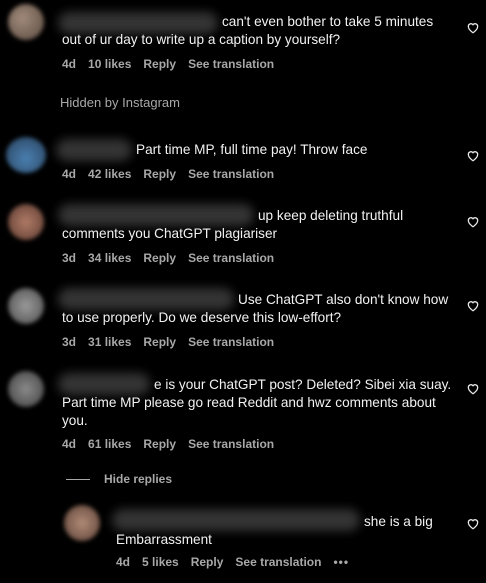 Image resolution: width=486 pixels, height=583 pixels. I want to click on comment-meta: 4d 10 likes Reply See translation, so click(168, 64).